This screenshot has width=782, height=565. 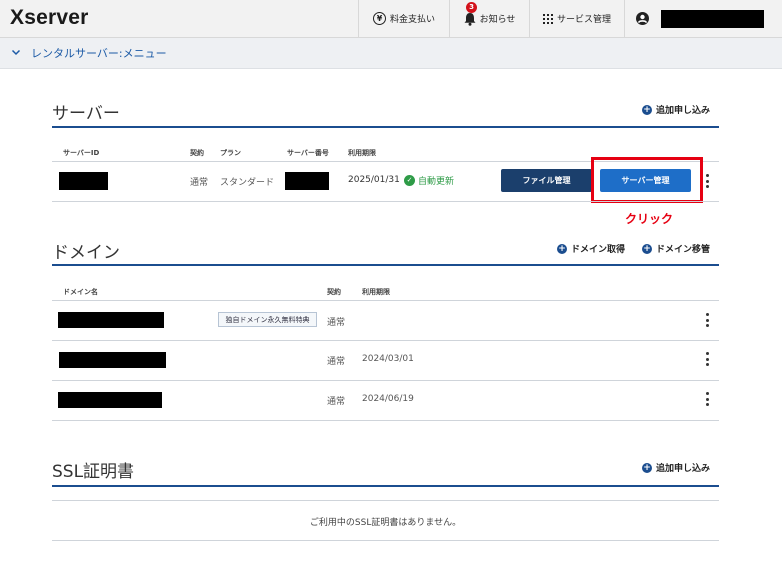 What do you see at coordinates (93, 472) in the screenshot?
I see `ssl-section-title: SSL証明書` at bounding box center [93, 472].